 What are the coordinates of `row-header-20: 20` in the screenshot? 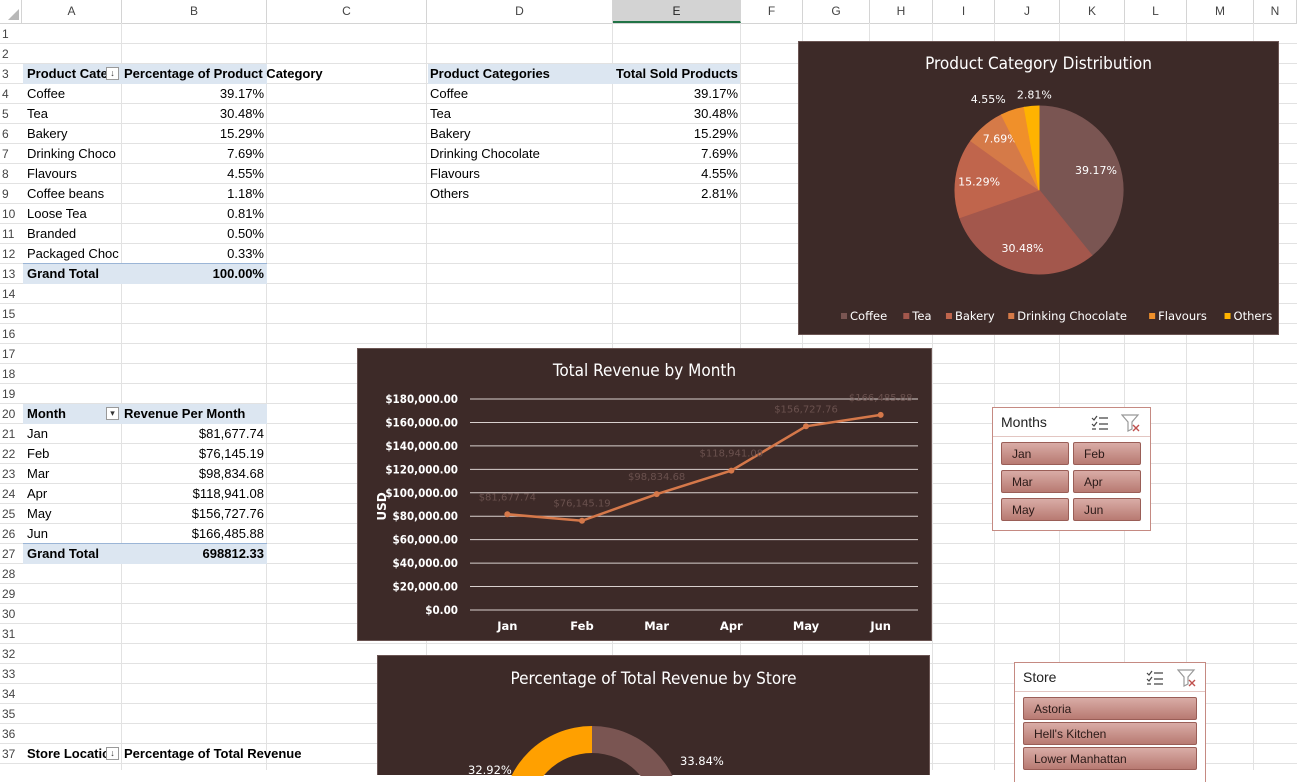 It's located at (11, 414).